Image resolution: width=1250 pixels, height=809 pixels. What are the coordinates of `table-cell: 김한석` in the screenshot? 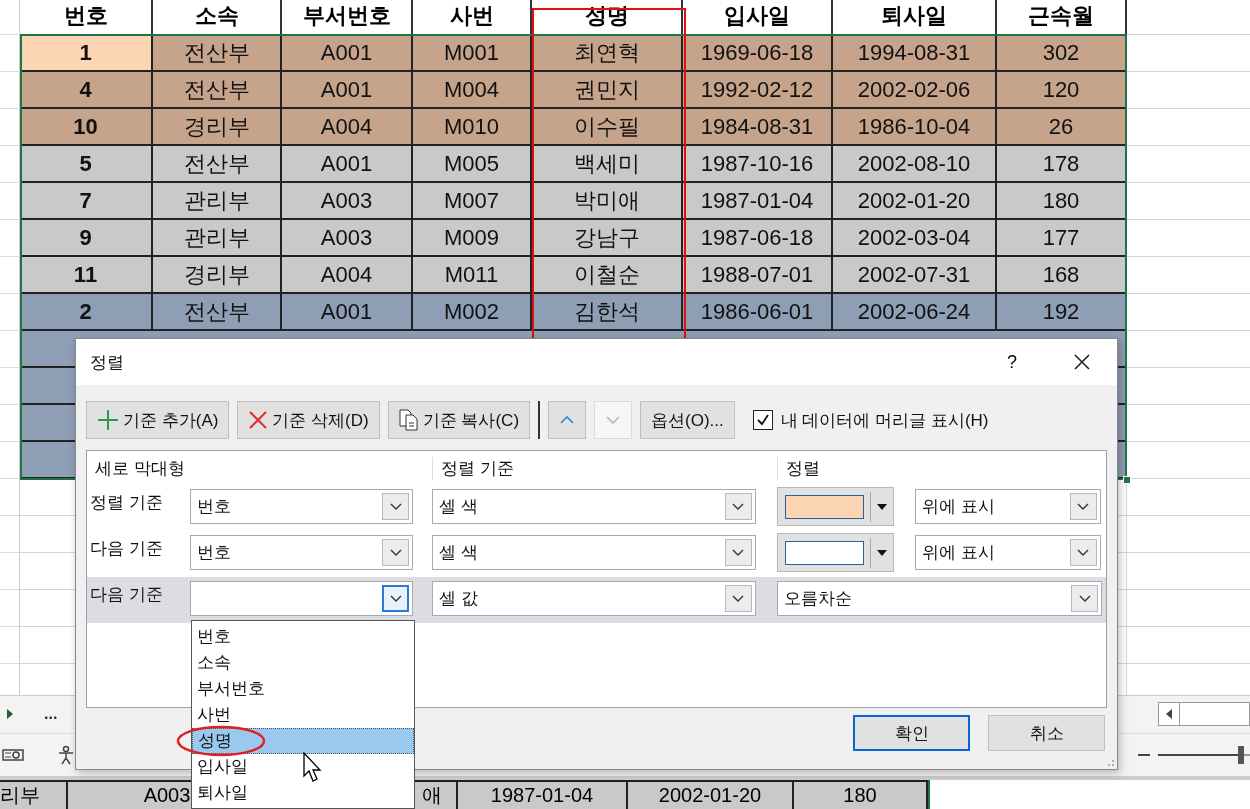 It's located at (607, 312).